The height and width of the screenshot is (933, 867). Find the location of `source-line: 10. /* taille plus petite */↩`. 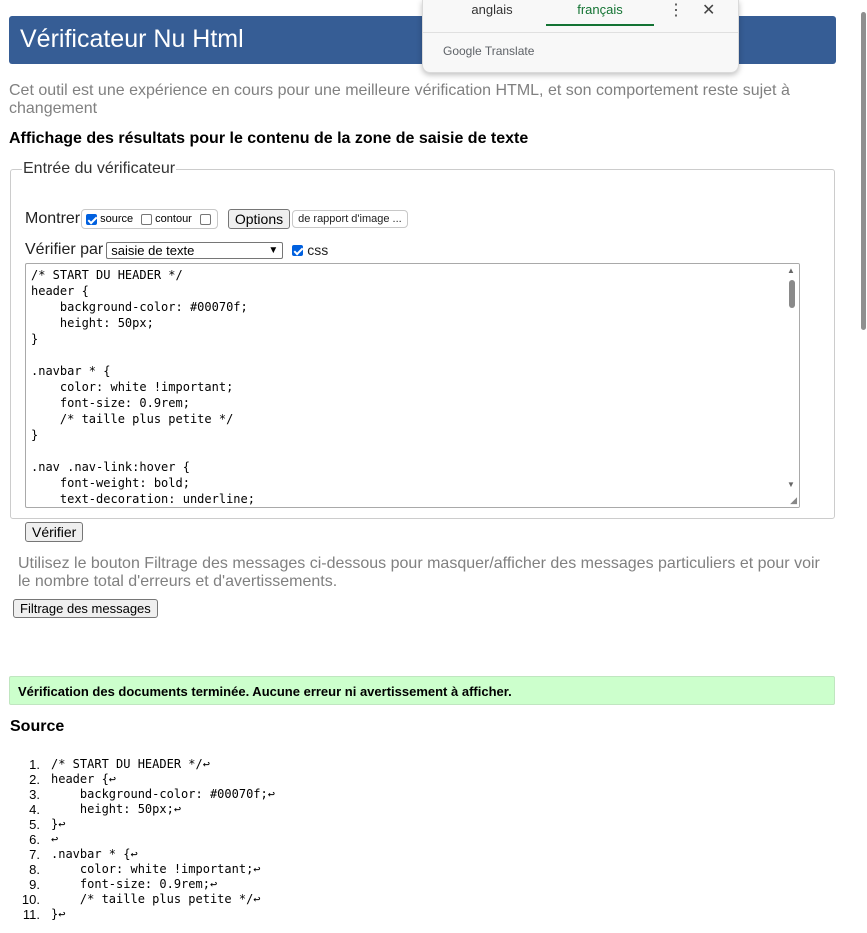

source-line: 10. /* taille plus petite */↩ is located at coordinates (418, 899).